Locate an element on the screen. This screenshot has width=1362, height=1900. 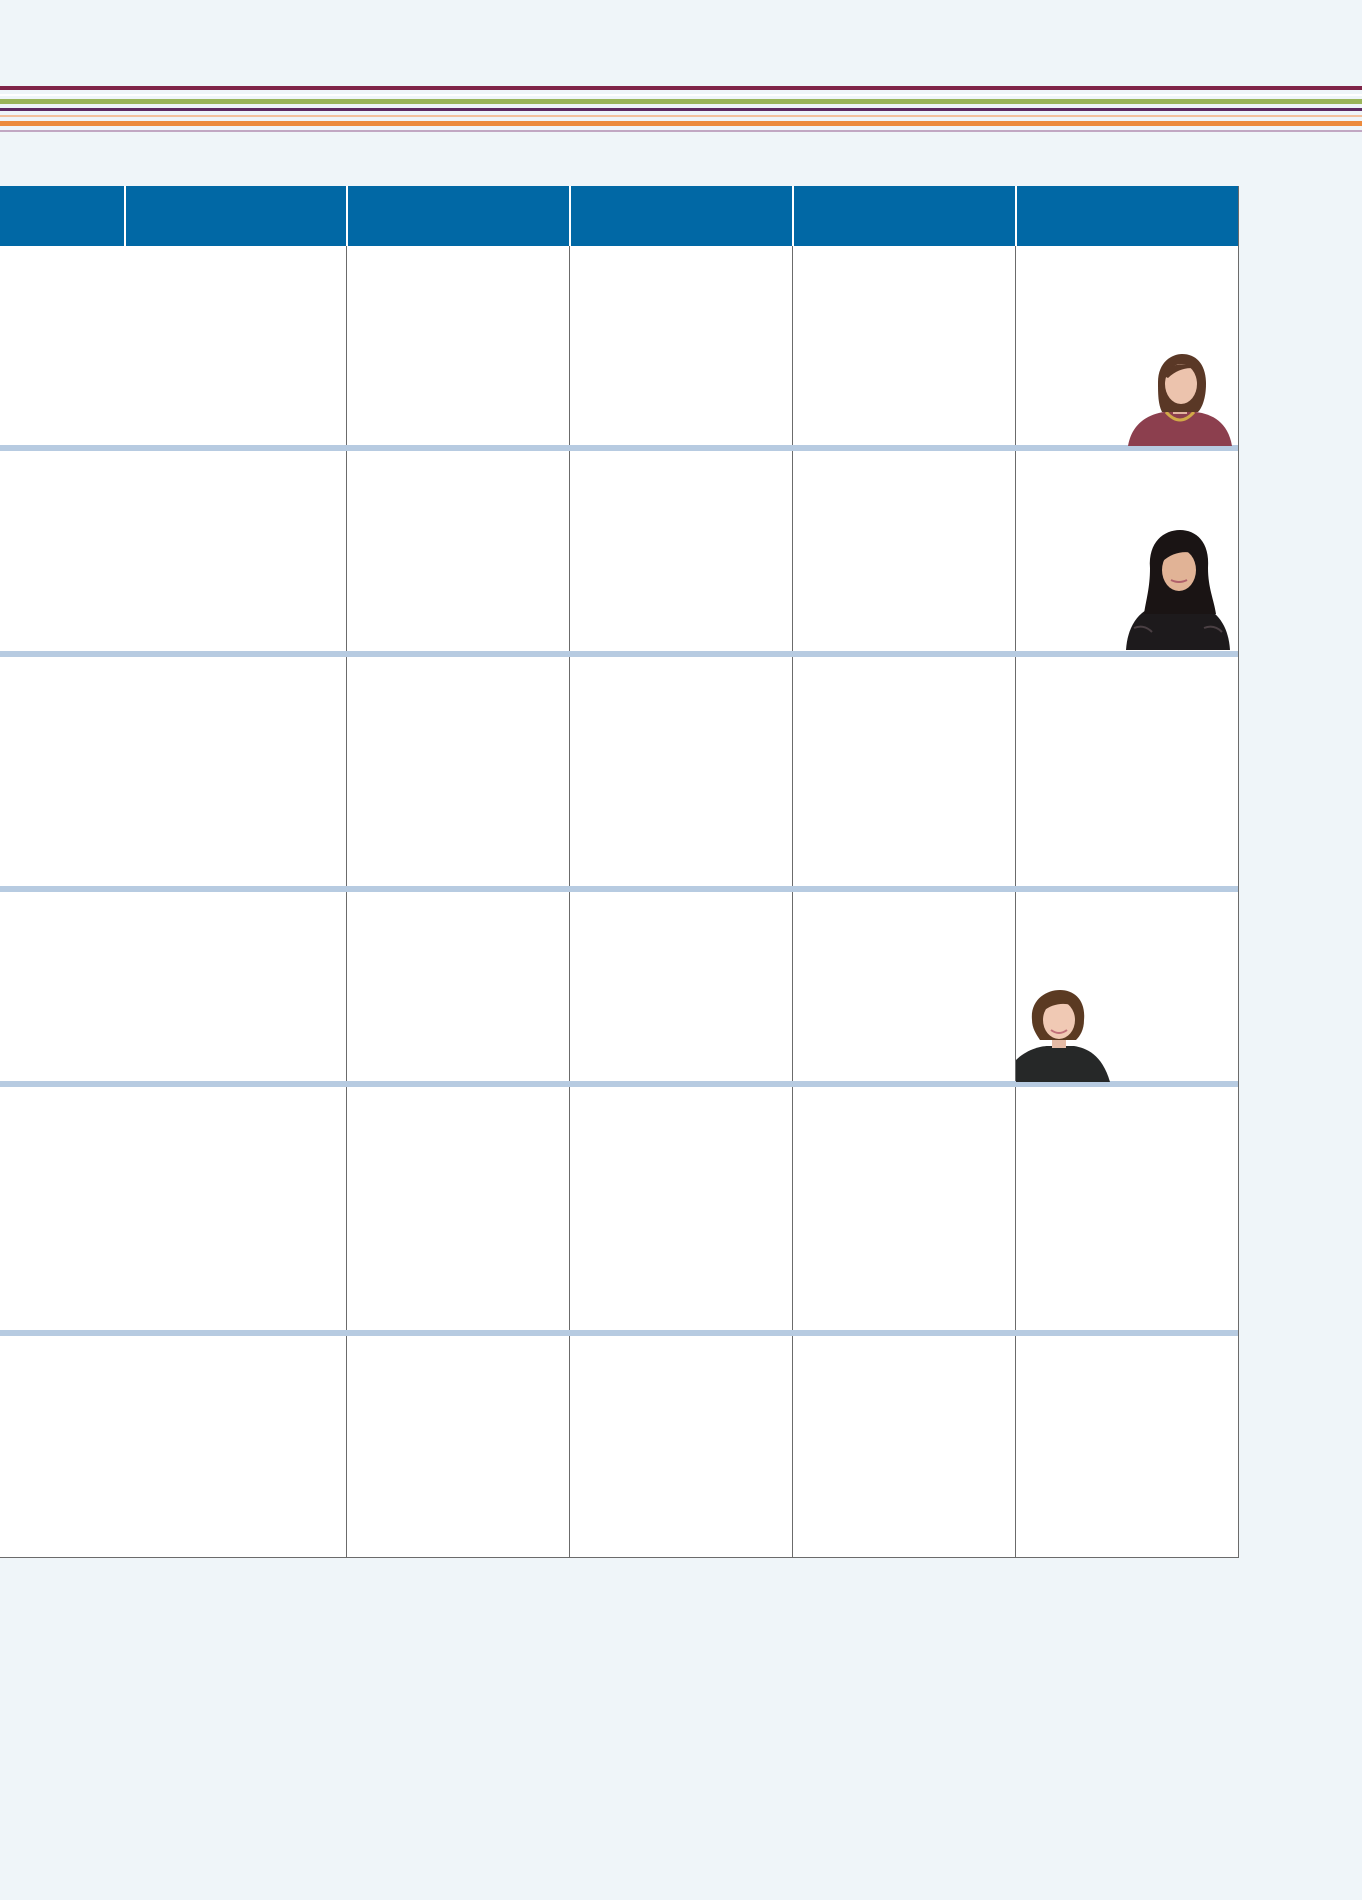
woman-portrait-1-image is located at coordinates (1180, 400).